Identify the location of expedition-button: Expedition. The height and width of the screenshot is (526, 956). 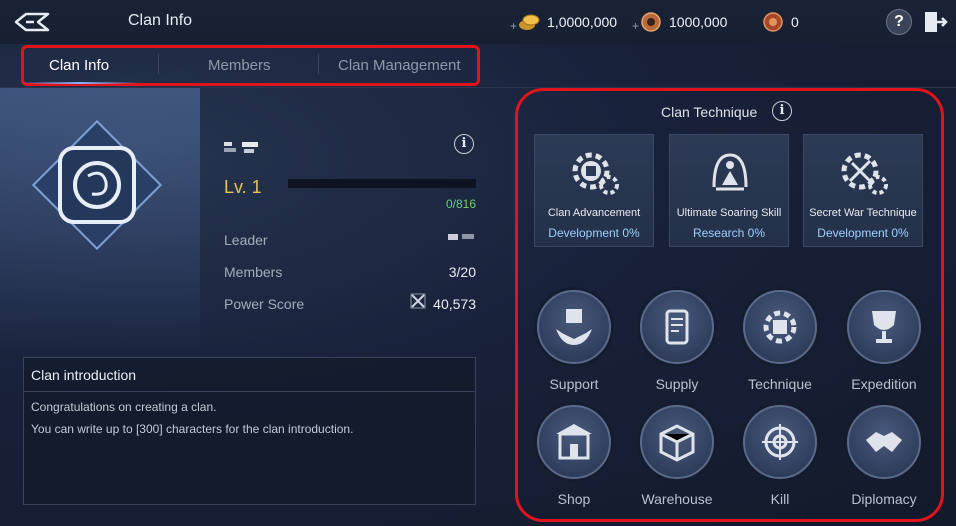
(884, 345).